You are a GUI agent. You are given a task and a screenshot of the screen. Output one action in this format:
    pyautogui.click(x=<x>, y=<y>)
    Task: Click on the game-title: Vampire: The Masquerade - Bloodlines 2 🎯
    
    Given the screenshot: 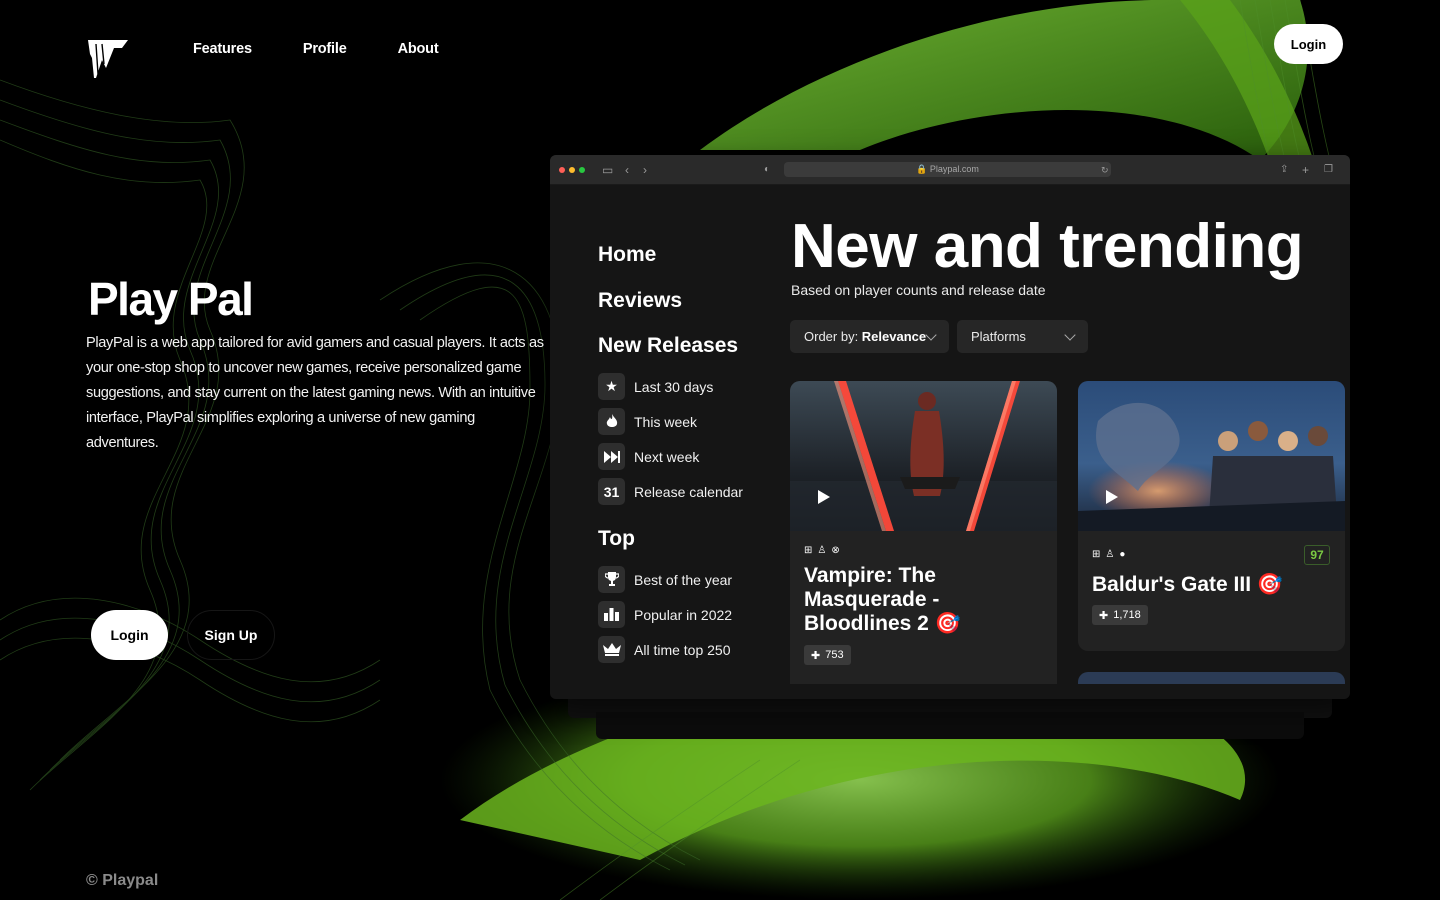 What is the action you would take?
    pyautogui.click(x=924, y=600)
    